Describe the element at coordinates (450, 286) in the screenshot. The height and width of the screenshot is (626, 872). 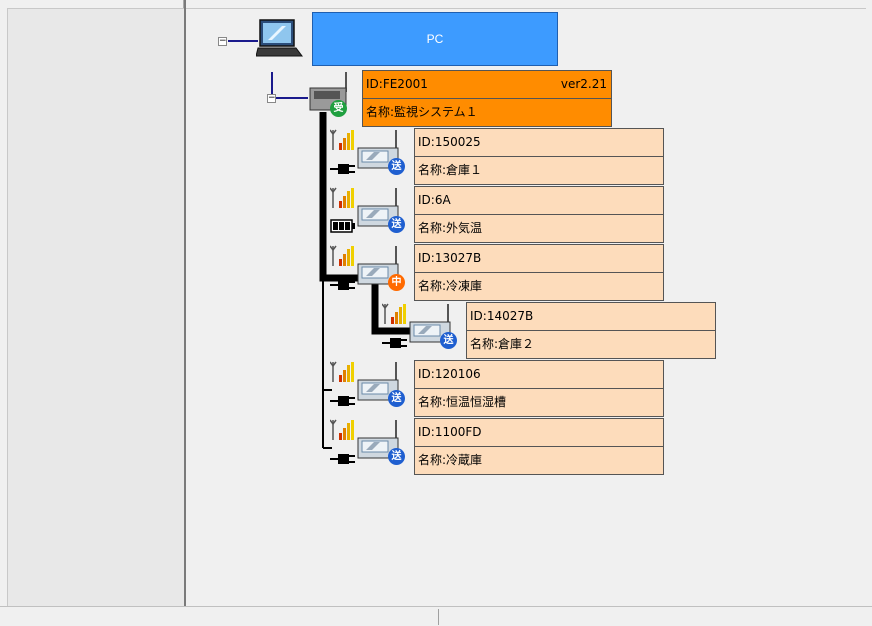
I see `device-name: 名称:冷凍庫` at that location.